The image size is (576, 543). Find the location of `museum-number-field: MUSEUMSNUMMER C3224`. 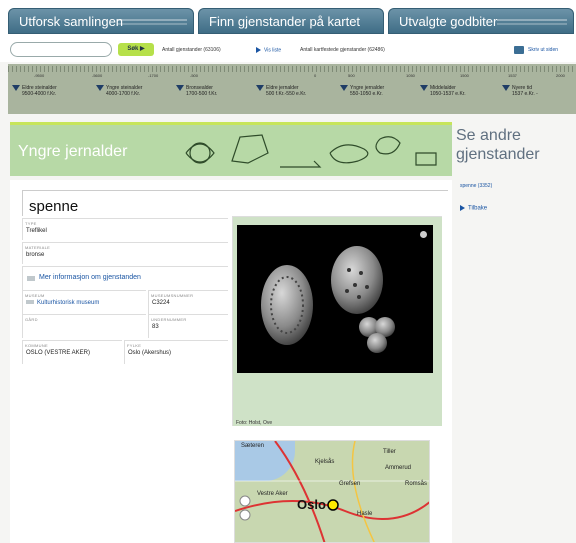

museum-number-field: MUSEUMSNUMMER C3224 is located at coordinates (188, 302).